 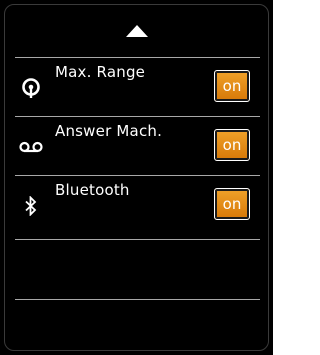 I want to click on answer-machine-toggle: on, so click(x=232, y=145).